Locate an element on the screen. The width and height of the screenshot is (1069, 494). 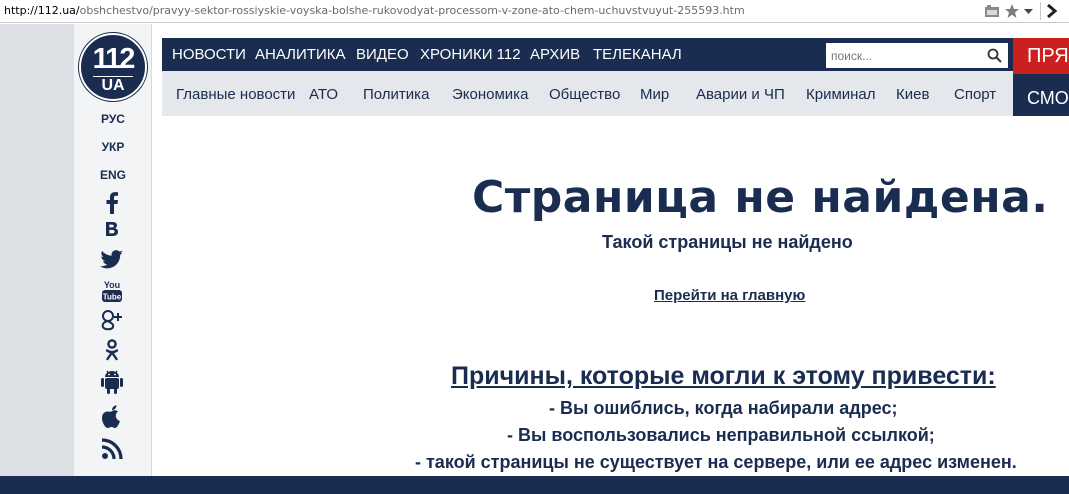
apple-icon is located at coordinates (112, 417).